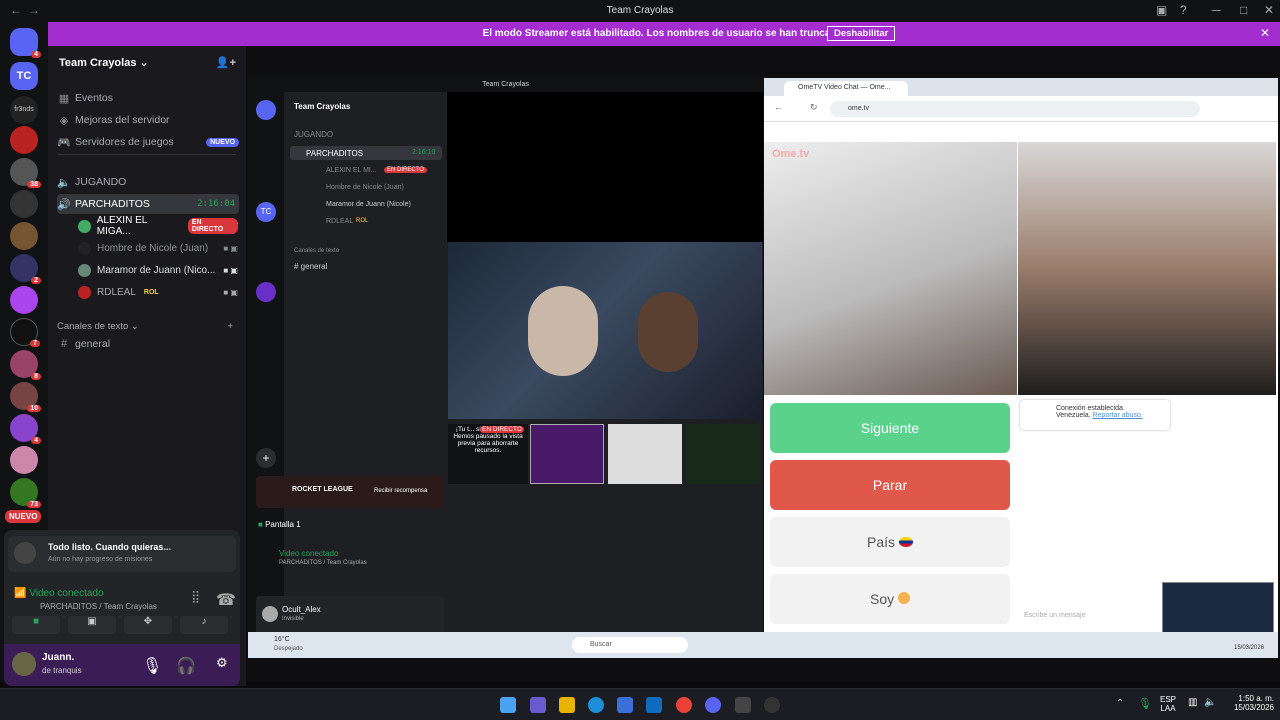 Image resolution: width=1280 pixels, height=720 pixels. Describe the element at coordinates (654, 705) in the screenshot. I see `mail-icon` at that location.